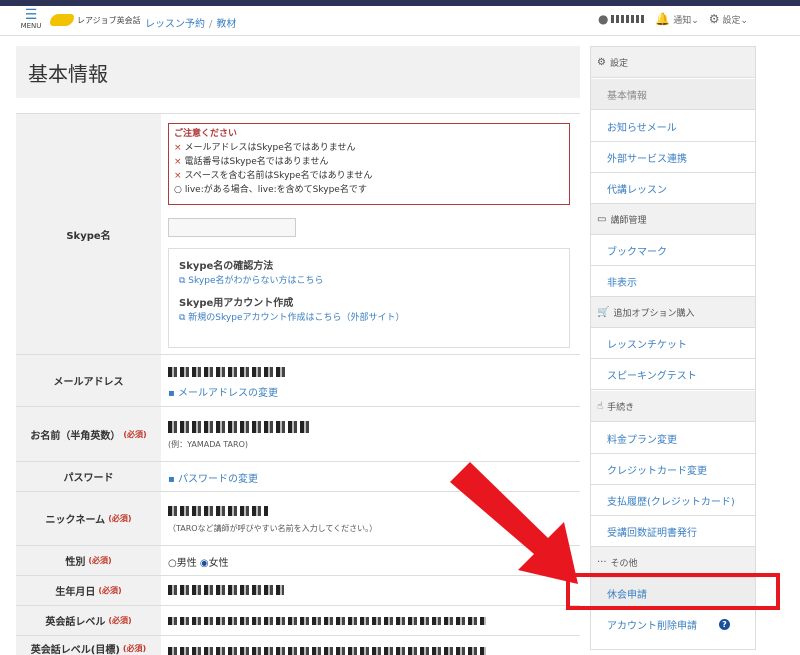  Describe the element at coordinates (400, 21) in the screenshot. I see `header: ☰ MENU レアジョブ英会話 レッスン予約 / 教材 ● 🔔 通知⌄ ⚙ 設定⌄` at that location.